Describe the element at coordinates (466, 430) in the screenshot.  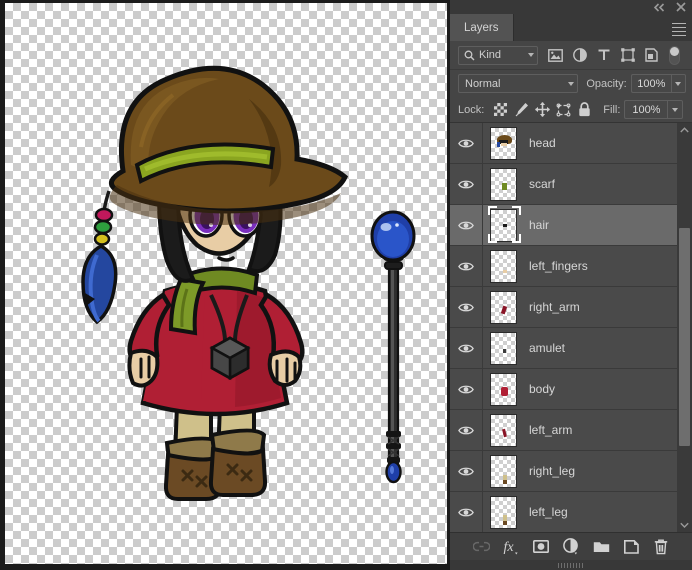
I see `layer-visibility-toggle-left_arm` at that location.